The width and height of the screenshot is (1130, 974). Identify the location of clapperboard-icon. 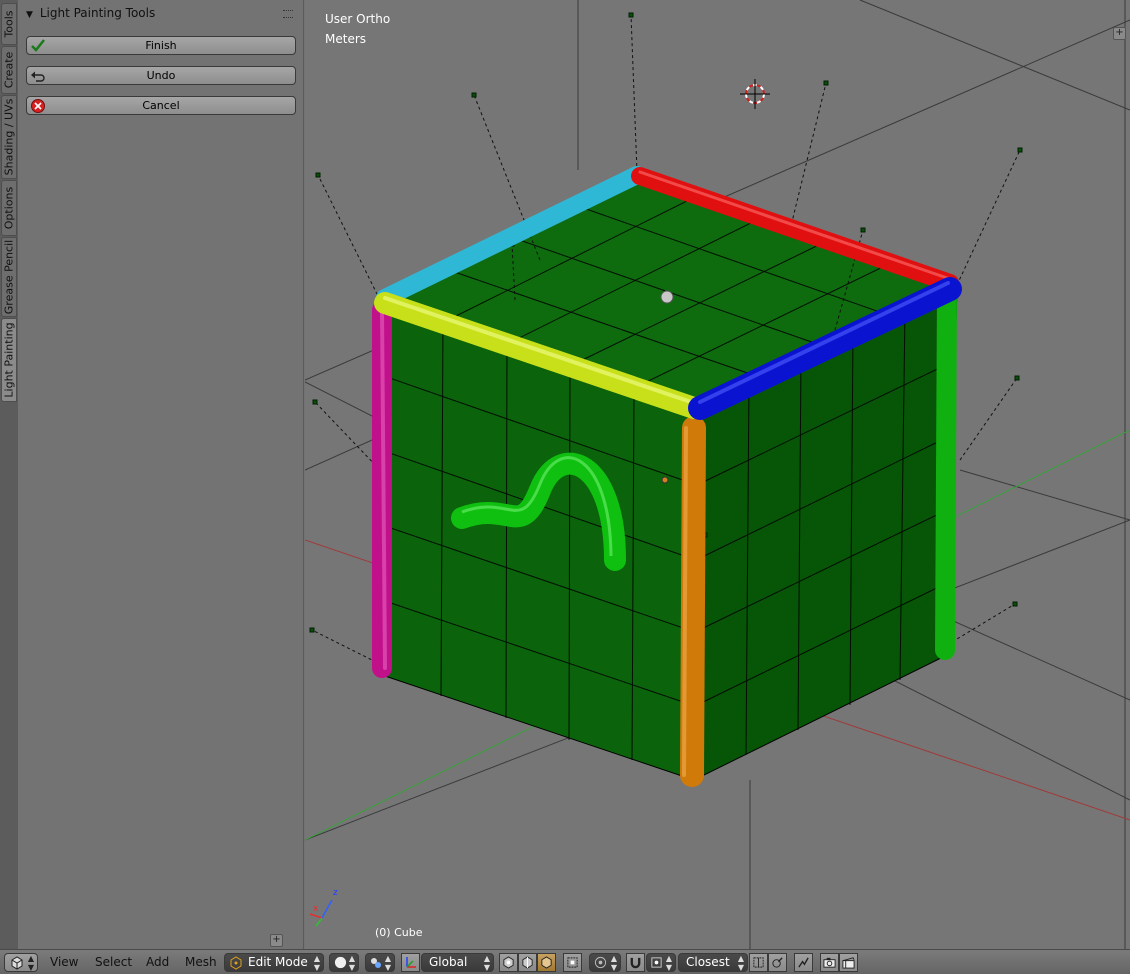
(848, 963).